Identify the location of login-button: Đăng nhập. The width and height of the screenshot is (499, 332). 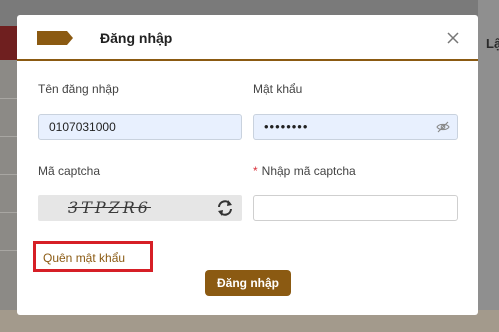
(248, 283).